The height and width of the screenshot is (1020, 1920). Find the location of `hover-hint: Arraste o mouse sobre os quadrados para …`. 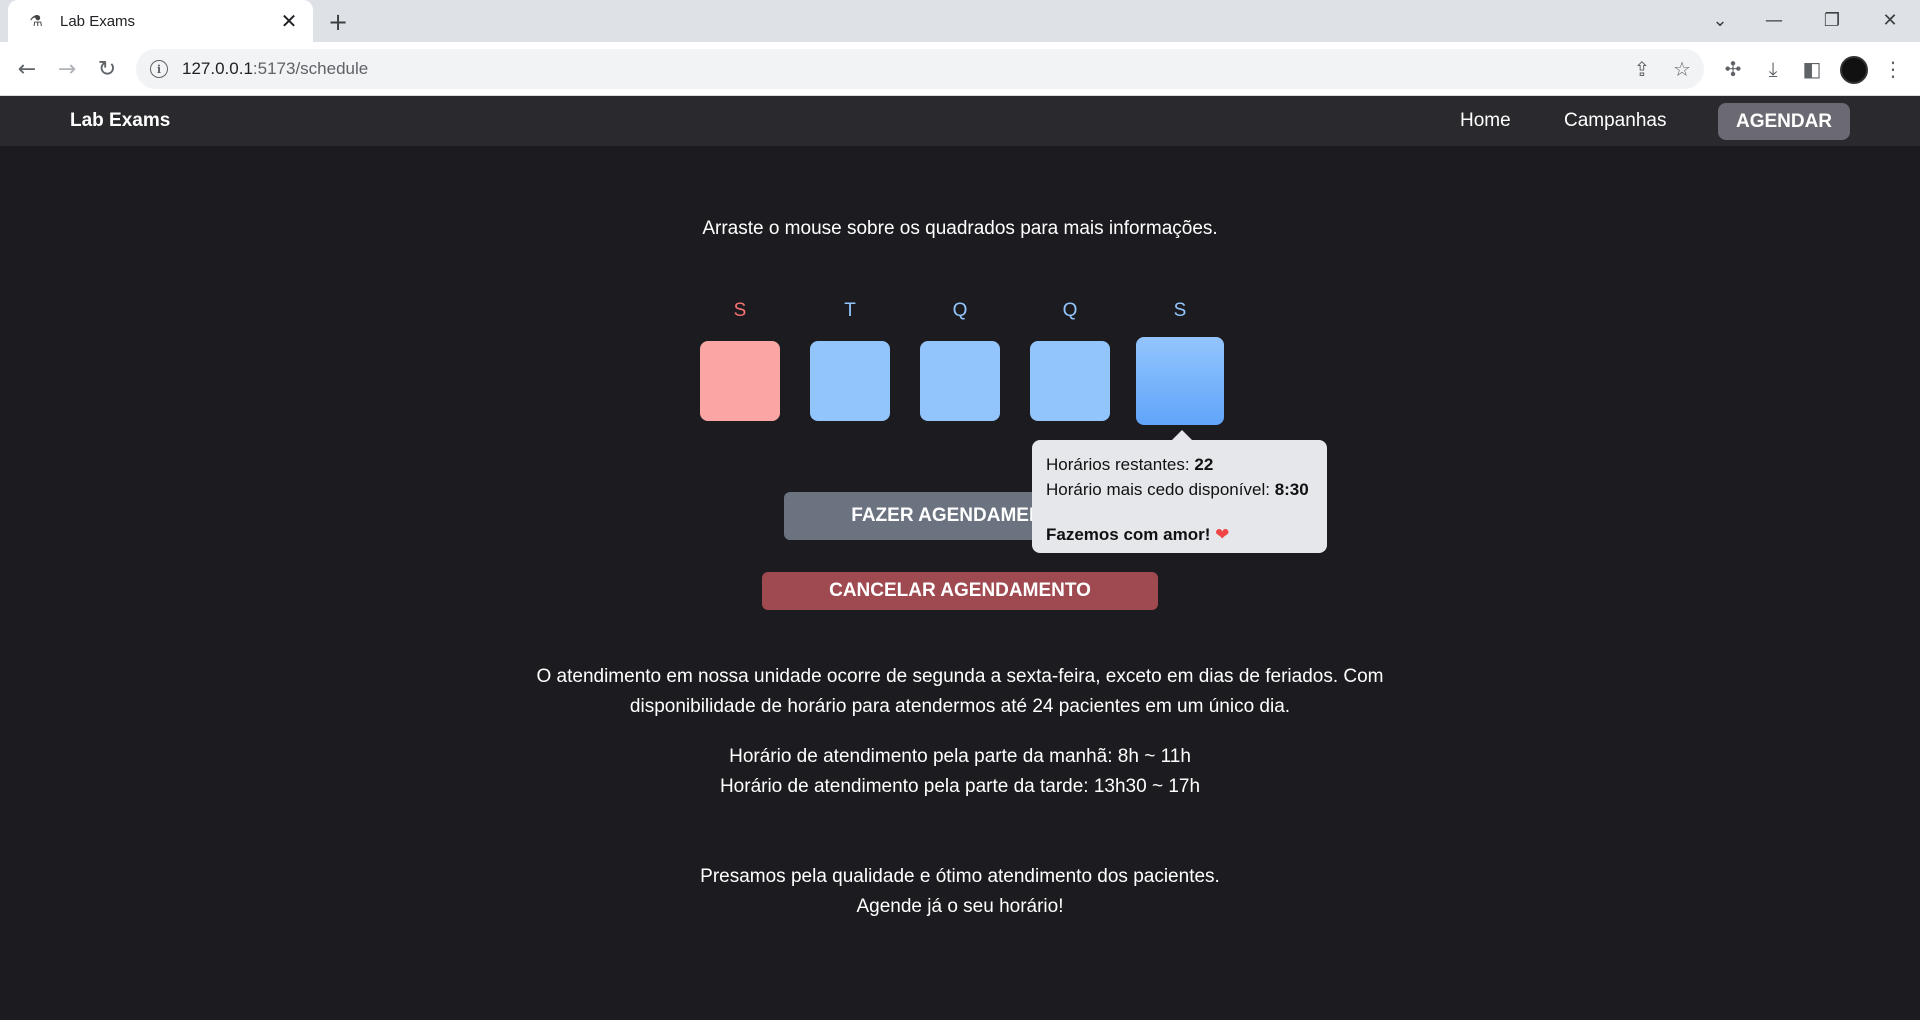

hover-hint: Arraste o mouse sobre os quadrados para … is located at coordinates (960, 228).